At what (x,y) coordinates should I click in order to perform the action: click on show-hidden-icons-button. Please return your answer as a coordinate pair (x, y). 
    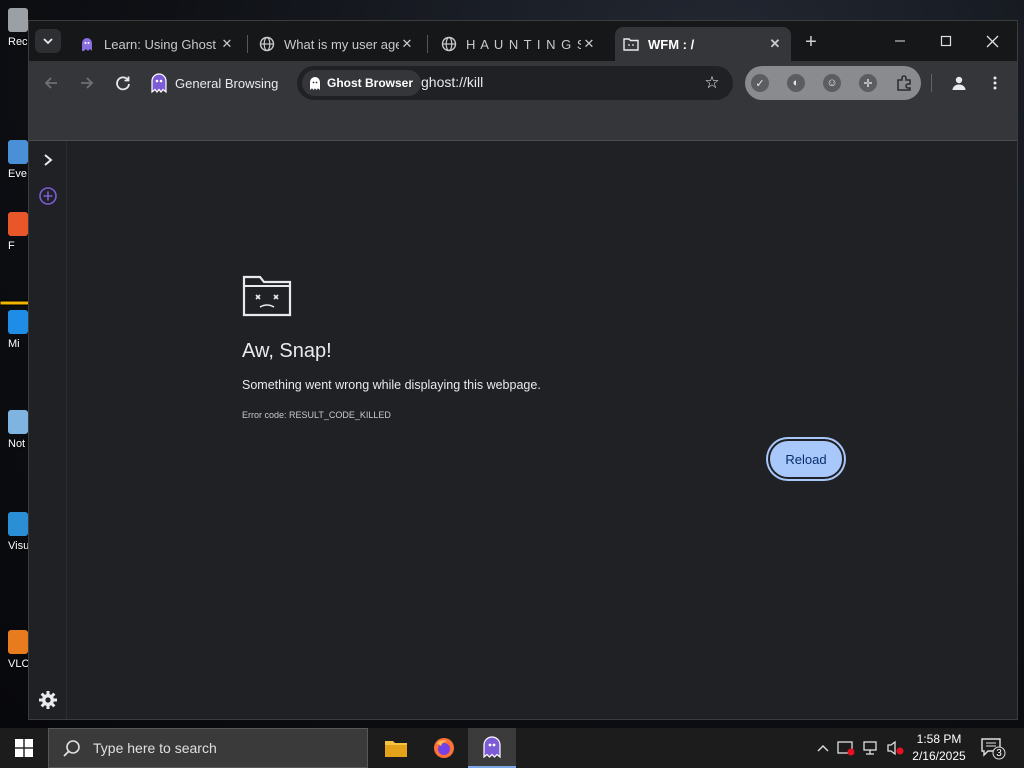
    Looking at the image, I should click on (823, 748).